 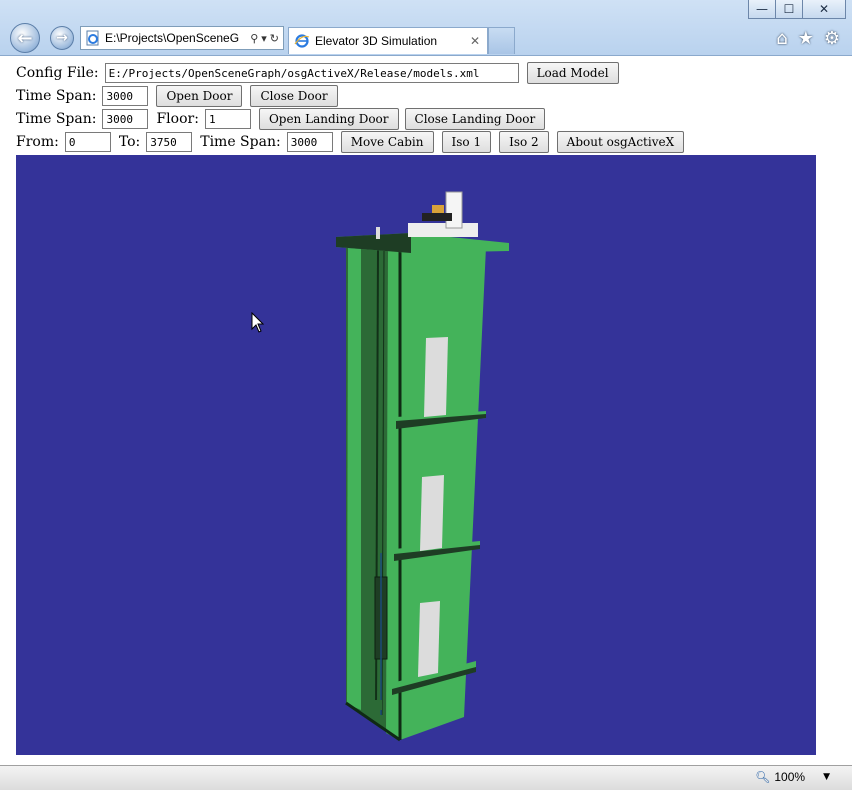 I want to click on back-button: ←, so click(x=25, y=38).